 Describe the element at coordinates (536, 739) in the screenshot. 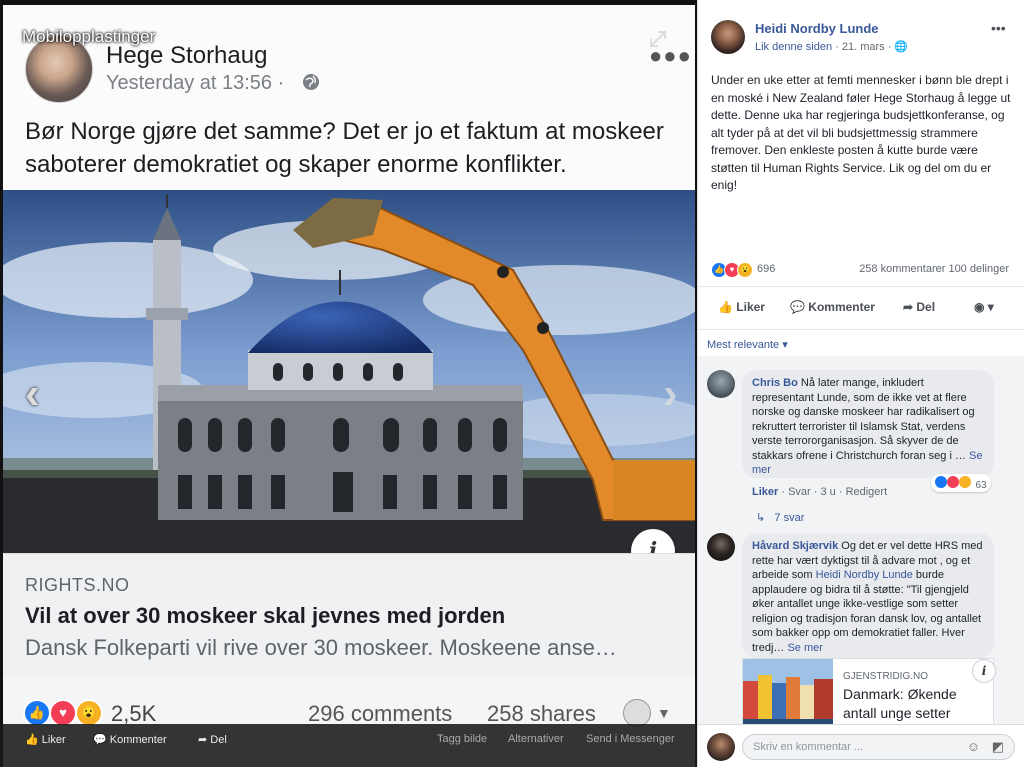

I see `options-button: Alternativer` at that location.